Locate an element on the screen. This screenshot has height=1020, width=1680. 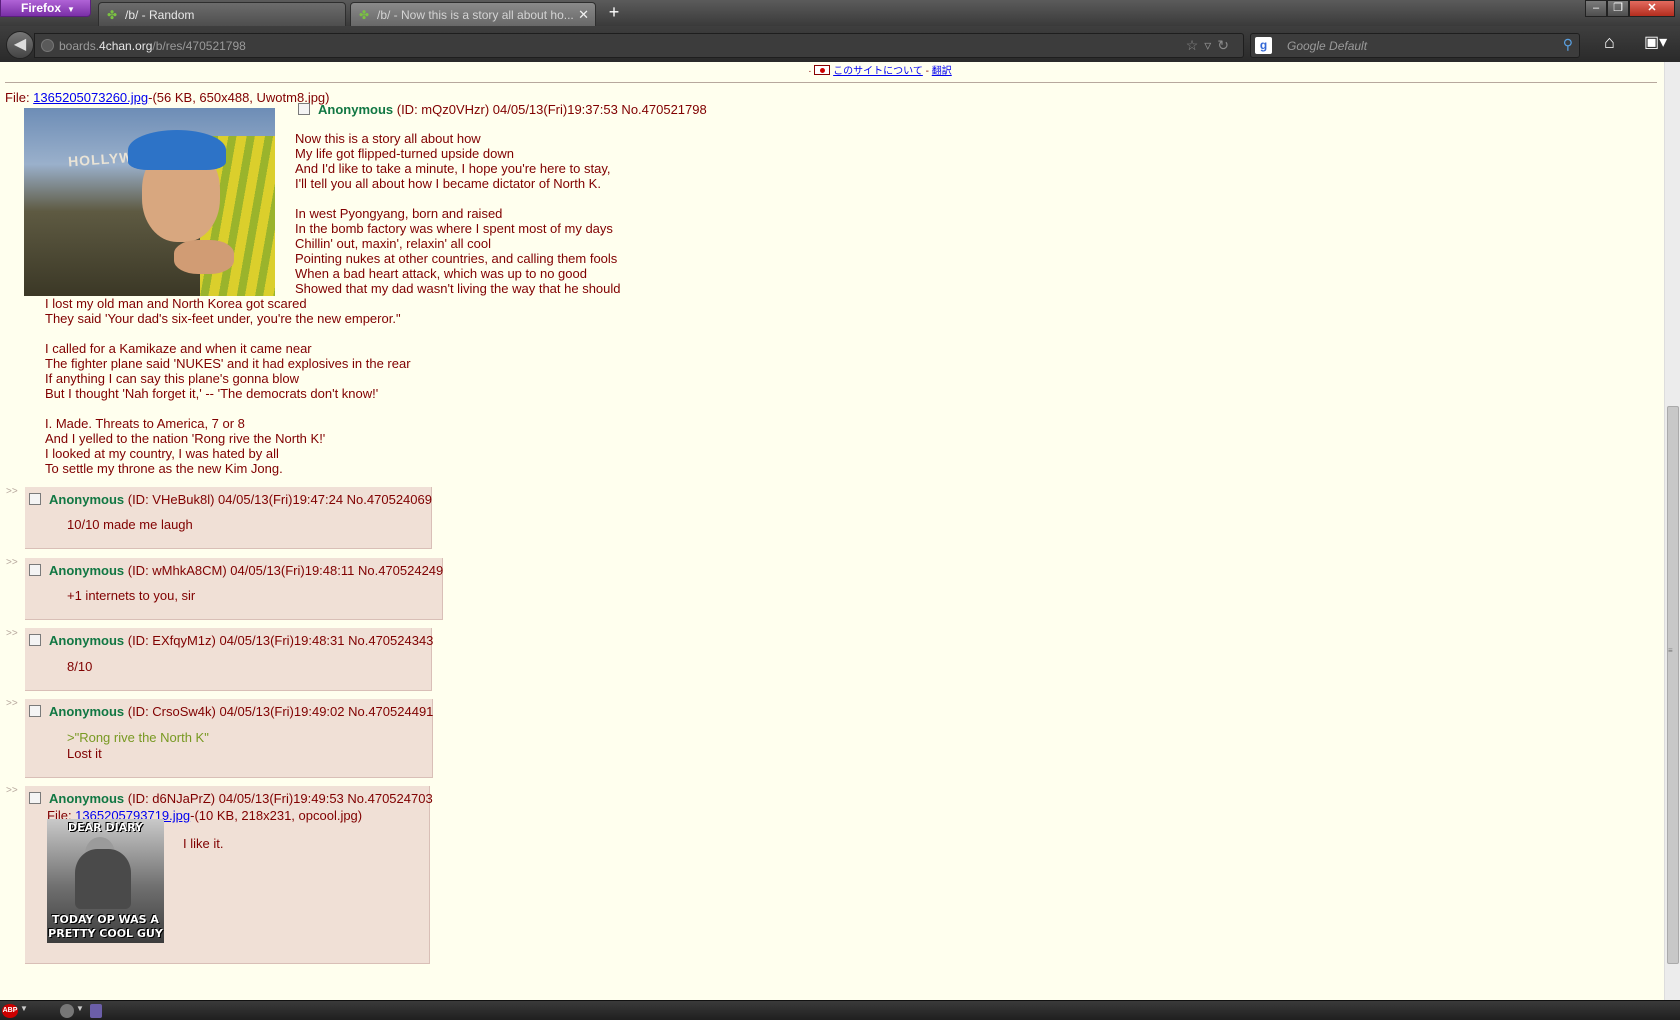
op-image-thumbnail: HOLLYWOOD is located at coordinates (149, 202).